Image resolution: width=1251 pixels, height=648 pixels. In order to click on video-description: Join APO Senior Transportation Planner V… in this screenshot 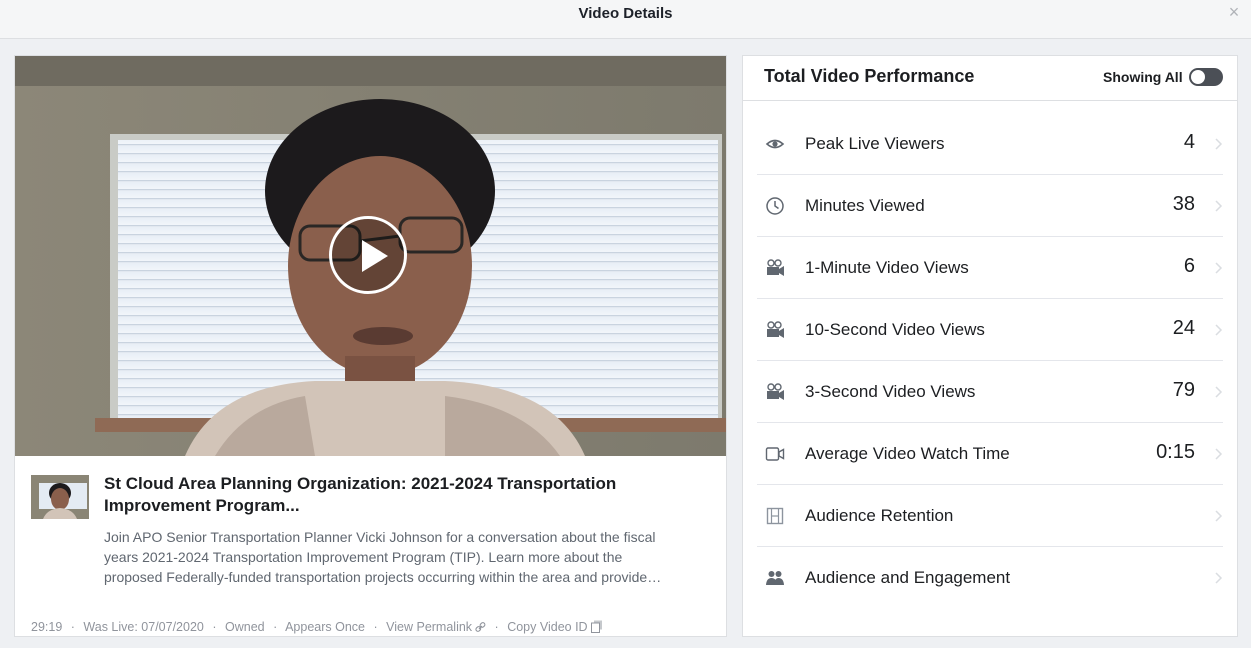, I will do `click(410, 557)`.